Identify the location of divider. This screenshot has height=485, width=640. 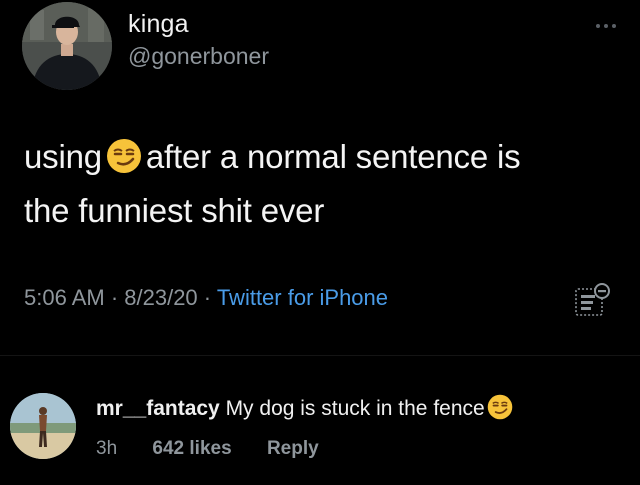
(320, 355).